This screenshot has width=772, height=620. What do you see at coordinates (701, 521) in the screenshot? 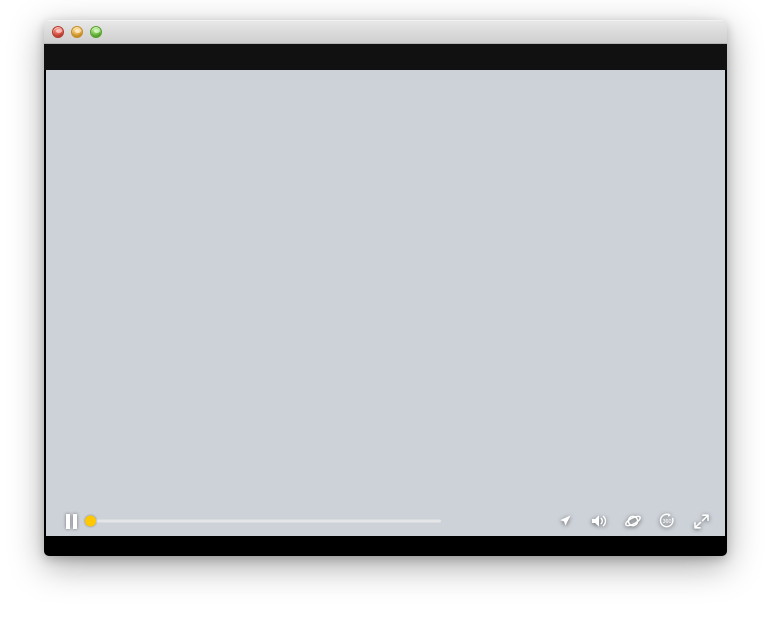
I see `fullscreen-icon` at bounding box center [701, 521].